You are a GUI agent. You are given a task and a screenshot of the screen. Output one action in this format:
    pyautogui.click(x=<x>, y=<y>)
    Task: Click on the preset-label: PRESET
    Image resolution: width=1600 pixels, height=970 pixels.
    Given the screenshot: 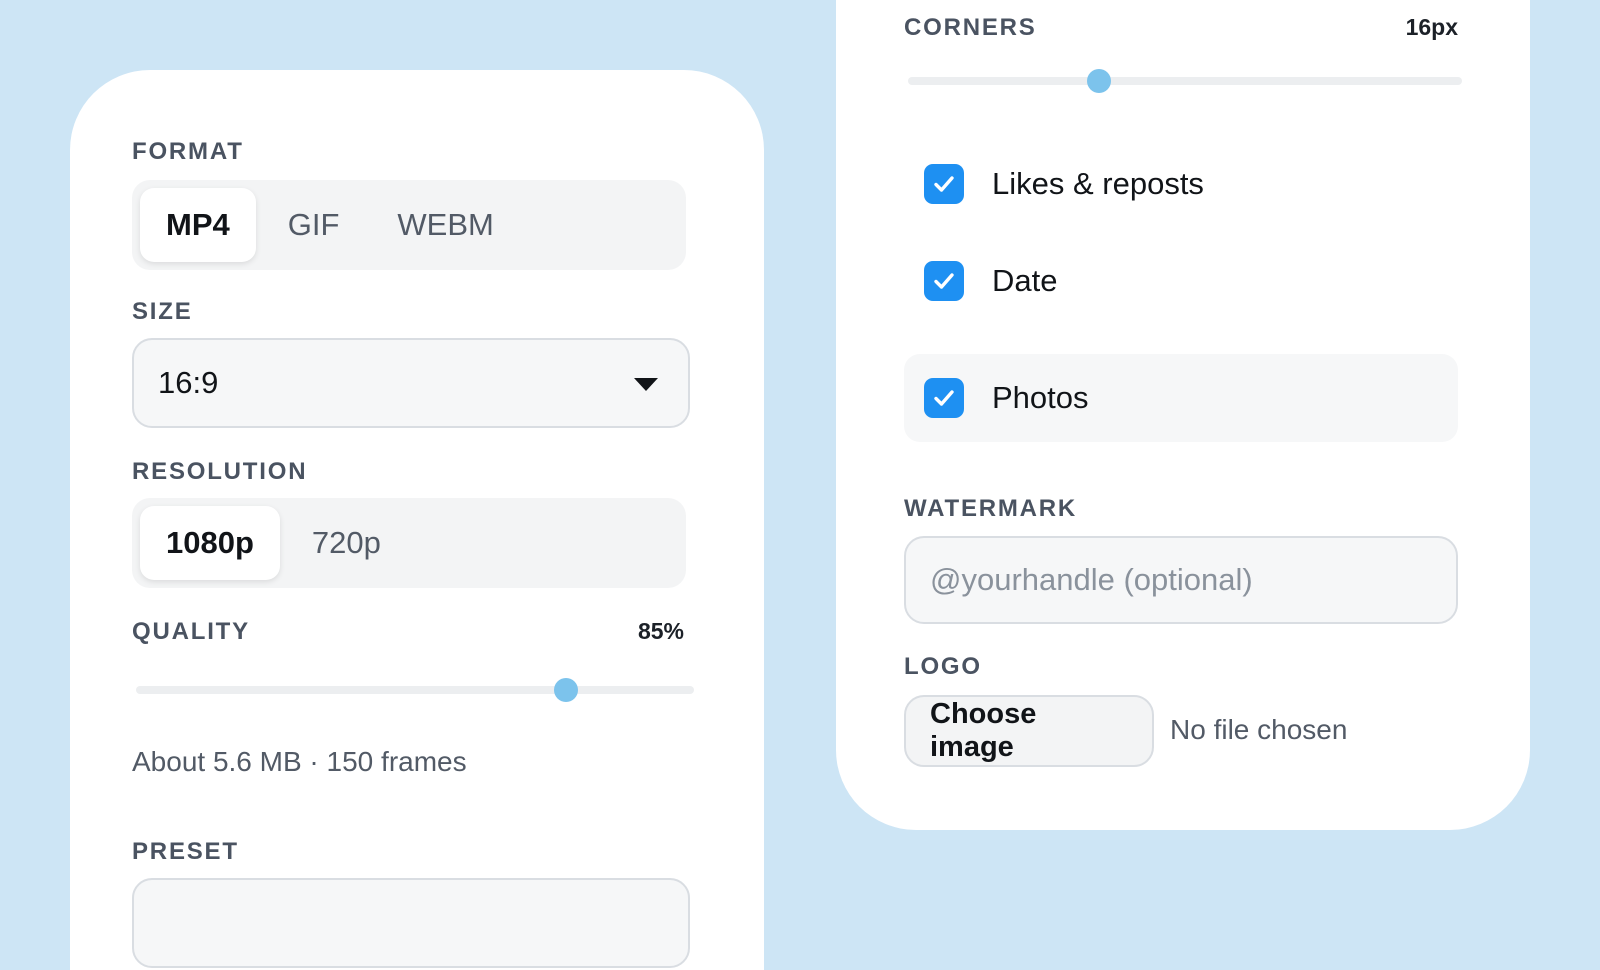 What is the action you would take?
    pyautogui.click(x=185, y=851)
    